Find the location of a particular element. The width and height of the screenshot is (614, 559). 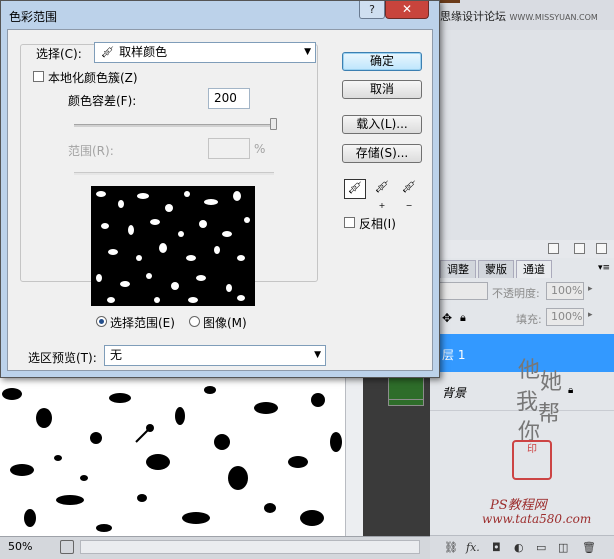

opacity-dropdown-icon: ▸ is located at coordinates (590, 289).